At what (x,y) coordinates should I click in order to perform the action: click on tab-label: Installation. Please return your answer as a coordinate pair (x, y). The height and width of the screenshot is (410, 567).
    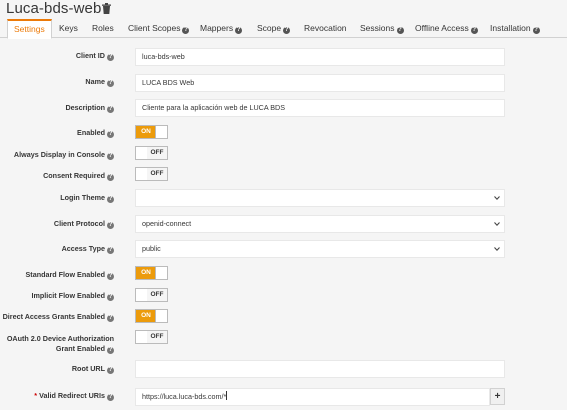
    Looking at the image, I should click on (510, 28).